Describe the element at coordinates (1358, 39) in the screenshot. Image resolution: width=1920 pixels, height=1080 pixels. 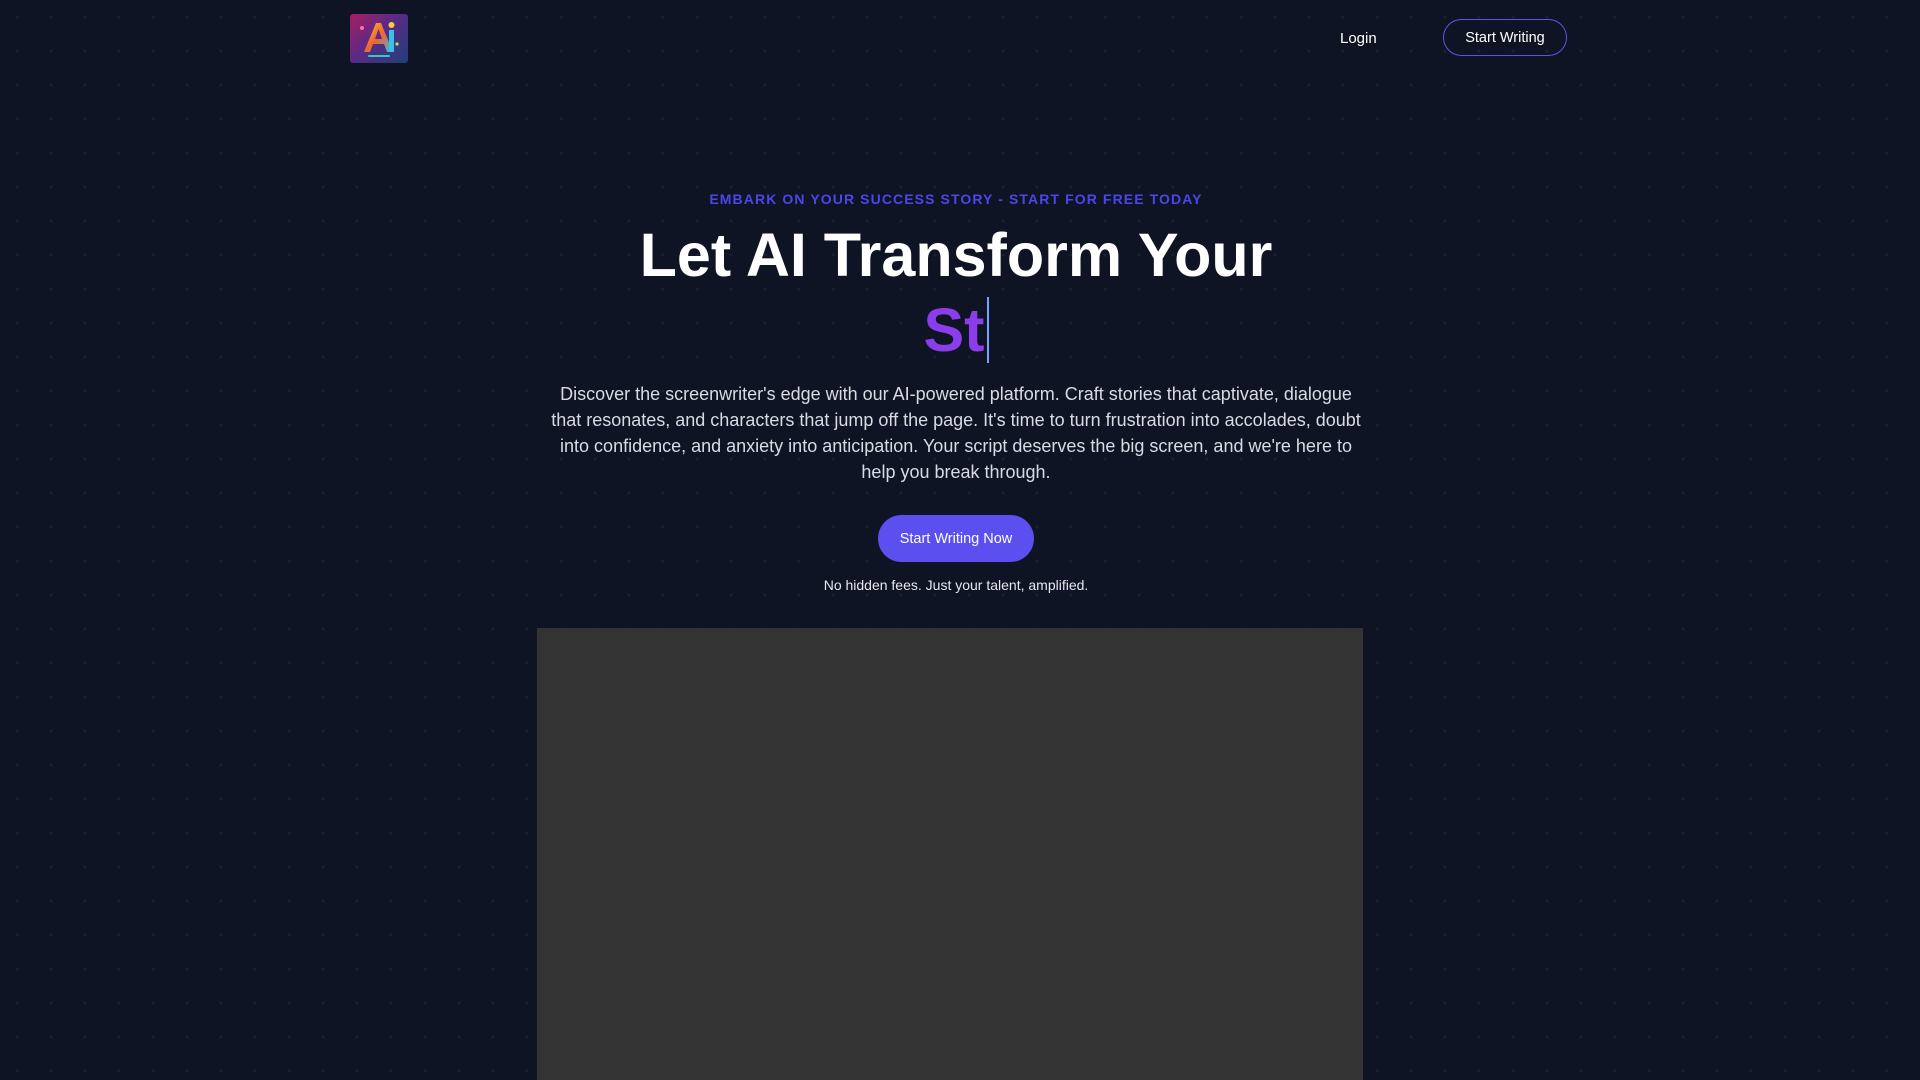
I see `login-link: Login` at that location.